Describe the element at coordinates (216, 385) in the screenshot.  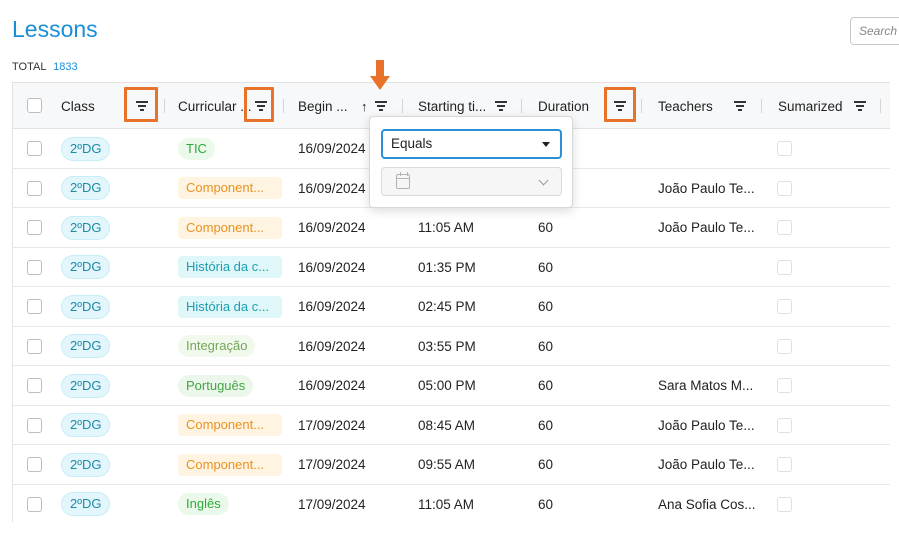
I see `curricular-tag: Português` at that location.